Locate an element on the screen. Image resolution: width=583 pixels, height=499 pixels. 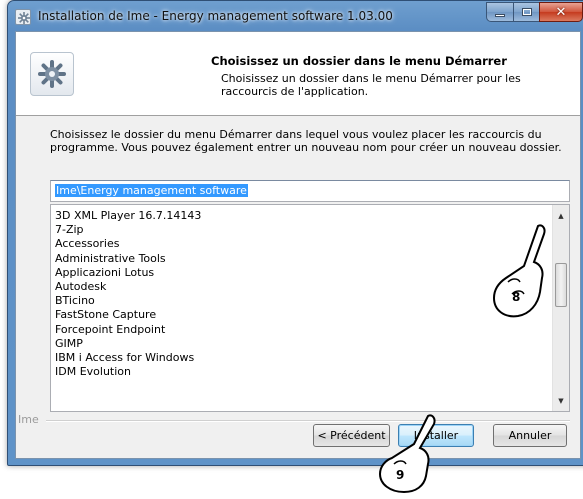
step-number-9: 9 is located at coordinates (400, 475).